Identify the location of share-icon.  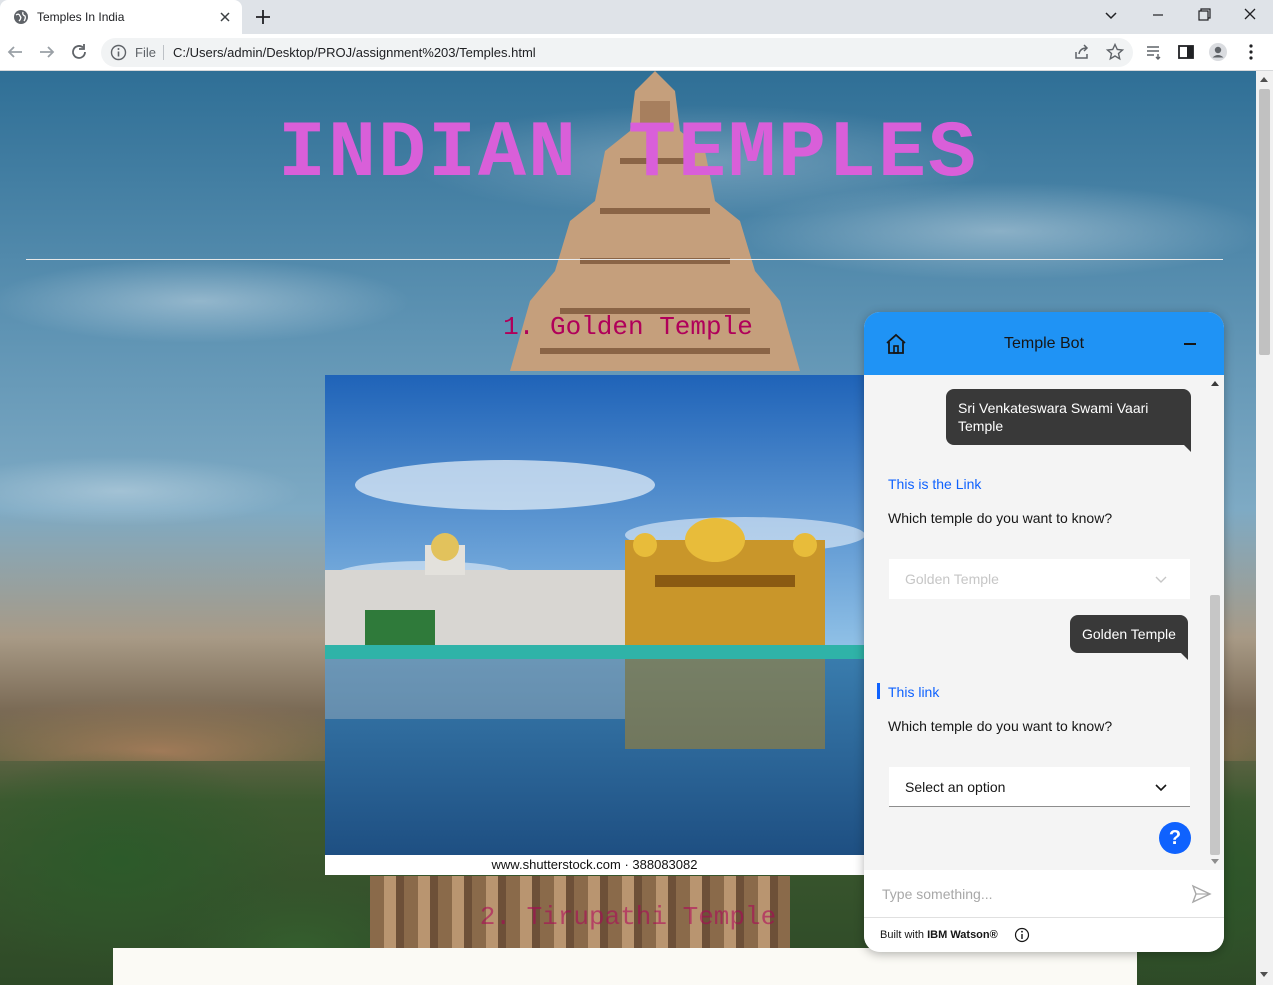
(1082, 52).